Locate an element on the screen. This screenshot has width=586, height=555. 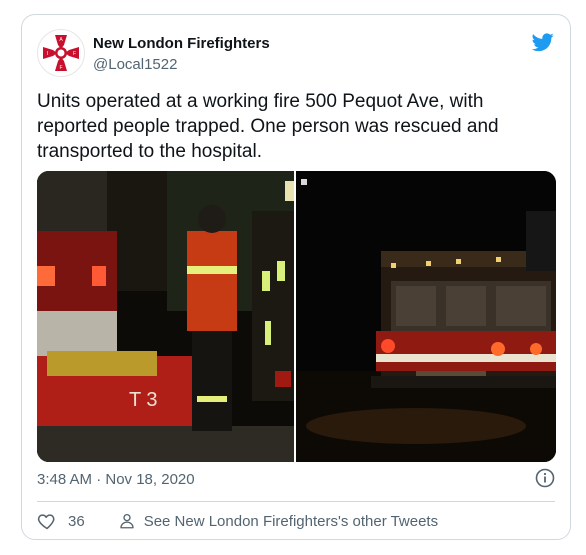
truck-label: T 3 is located at coordinates (143, 400).